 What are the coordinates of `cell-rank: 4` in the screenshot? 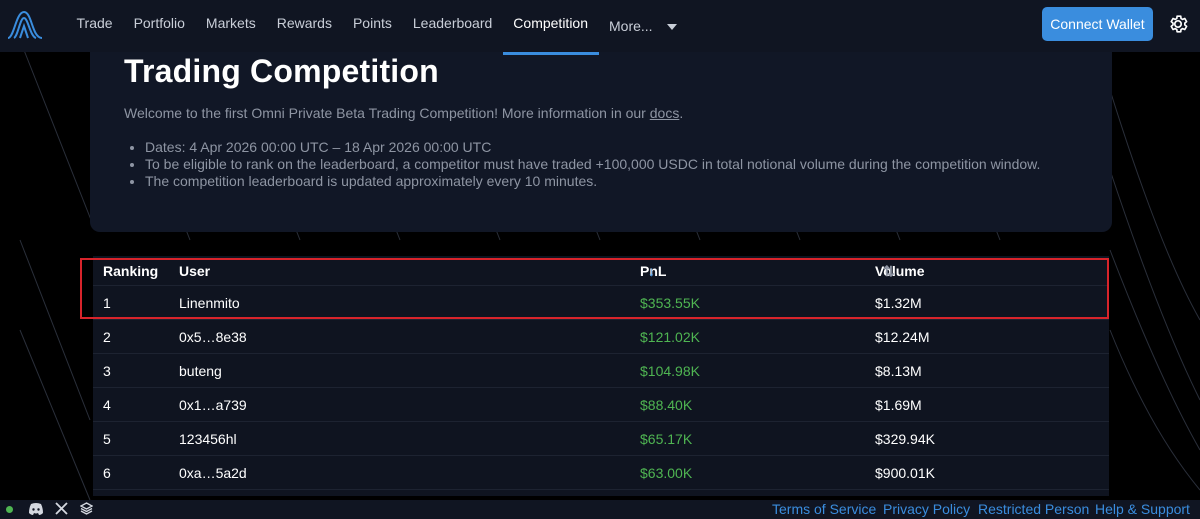 It's located at (107, 405).